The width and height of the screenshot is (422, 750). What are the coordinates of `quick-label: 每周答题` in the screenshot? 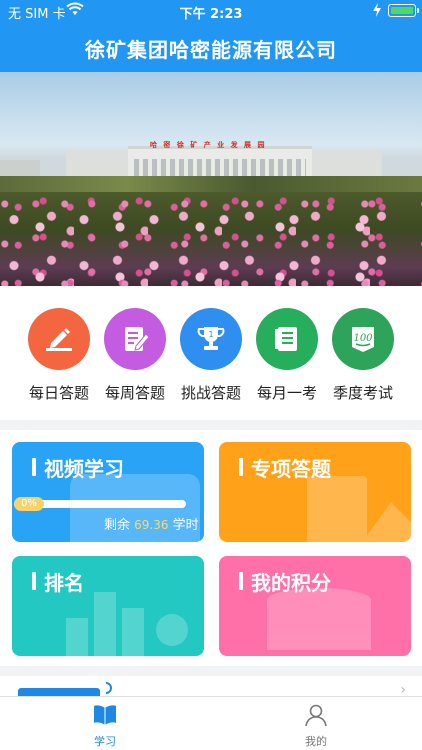 It's located at (134, 393).